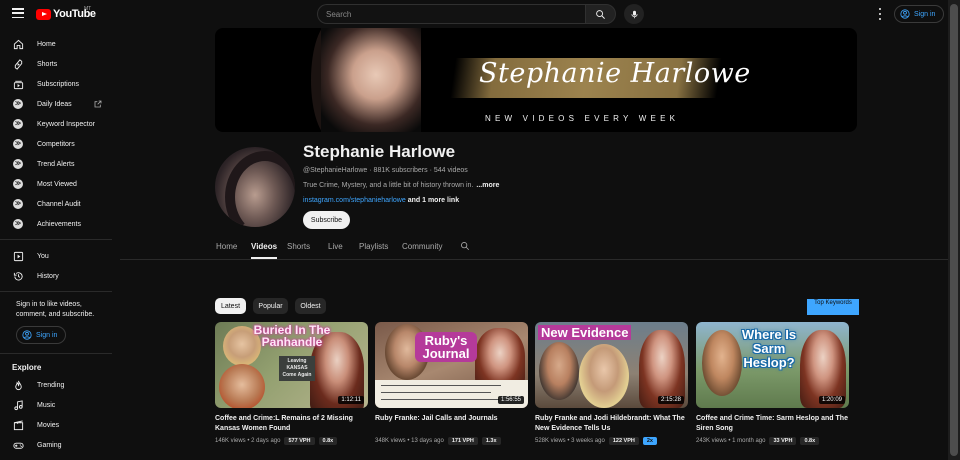 This screenshot has width=960, height=460. What do you see at coordinates (451, 14) in the screenshot?
I see `search-input` at bounding box center [451, 14].